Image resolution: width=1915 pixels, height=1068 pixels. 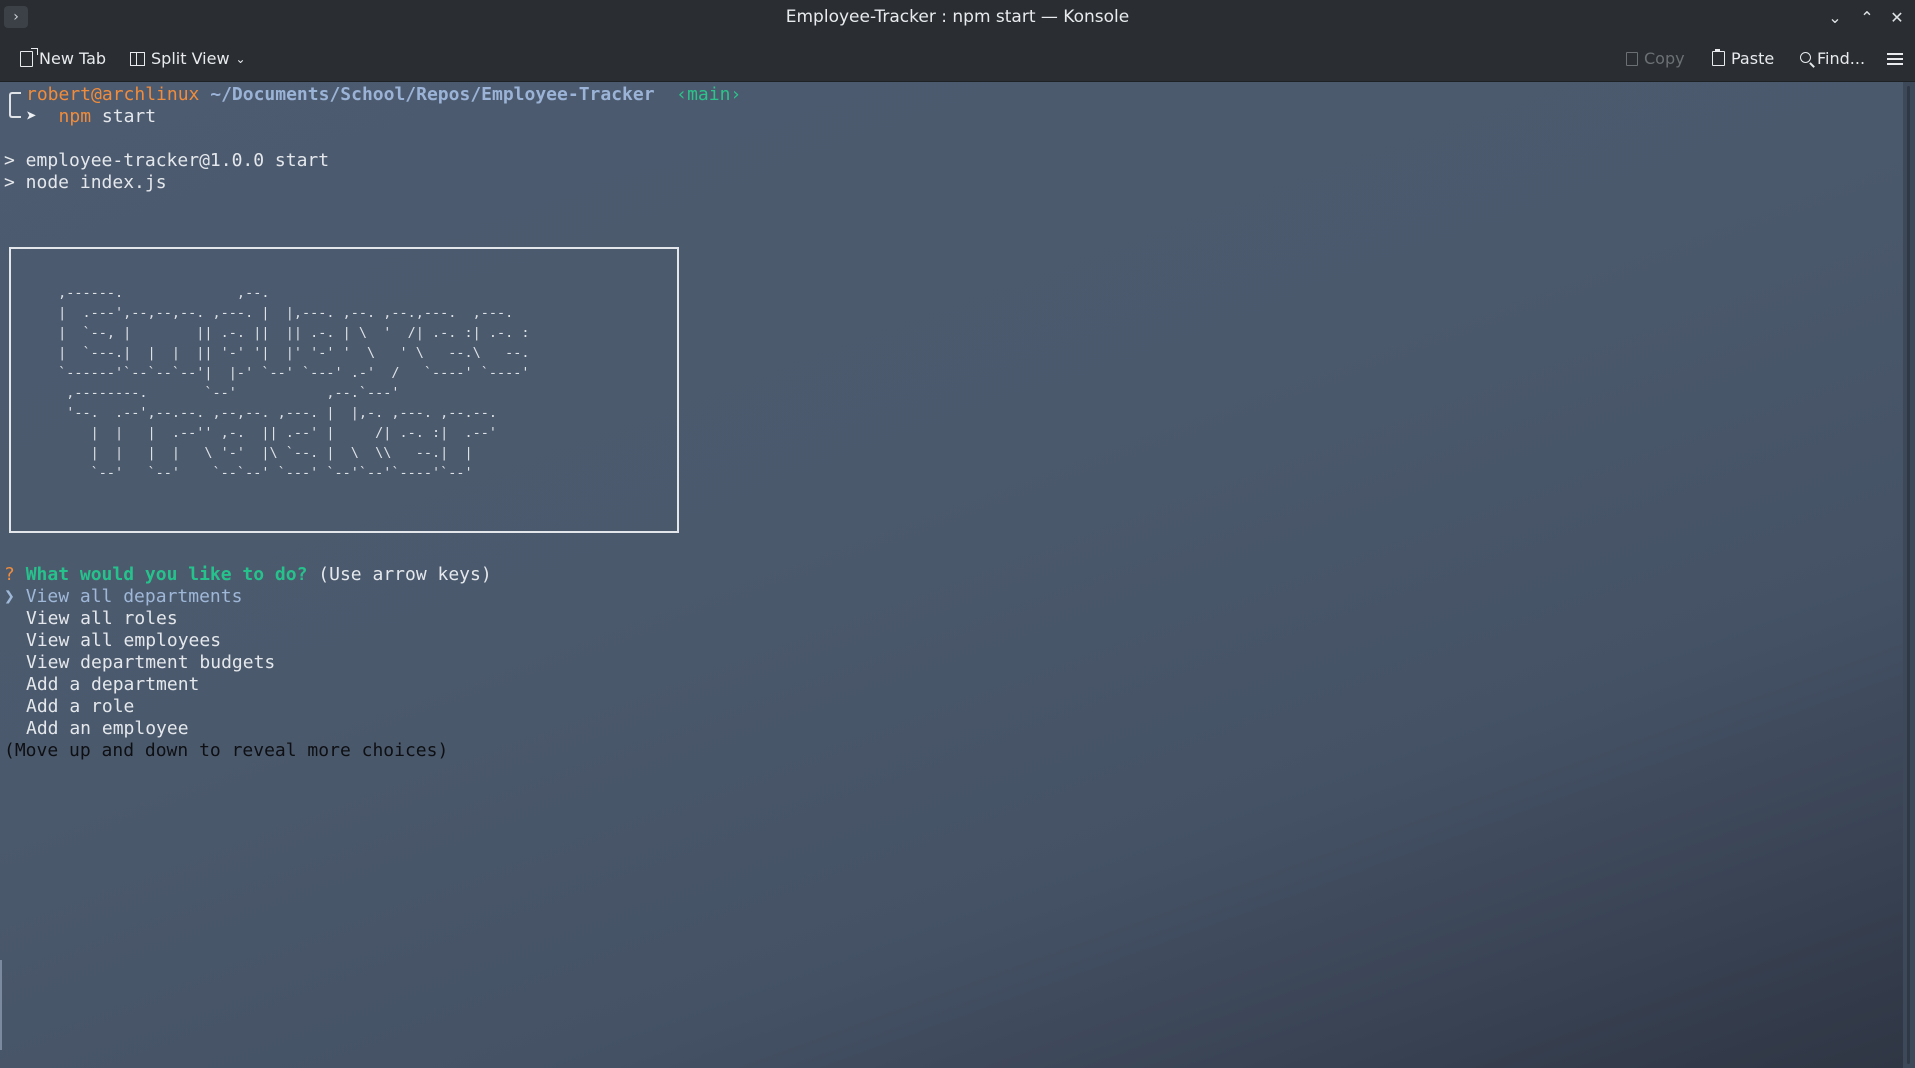 What do you see at coordinates (1753, 58) in the screenshot?
I see `paste-label: Paste` at bounding box center [1753, 58].